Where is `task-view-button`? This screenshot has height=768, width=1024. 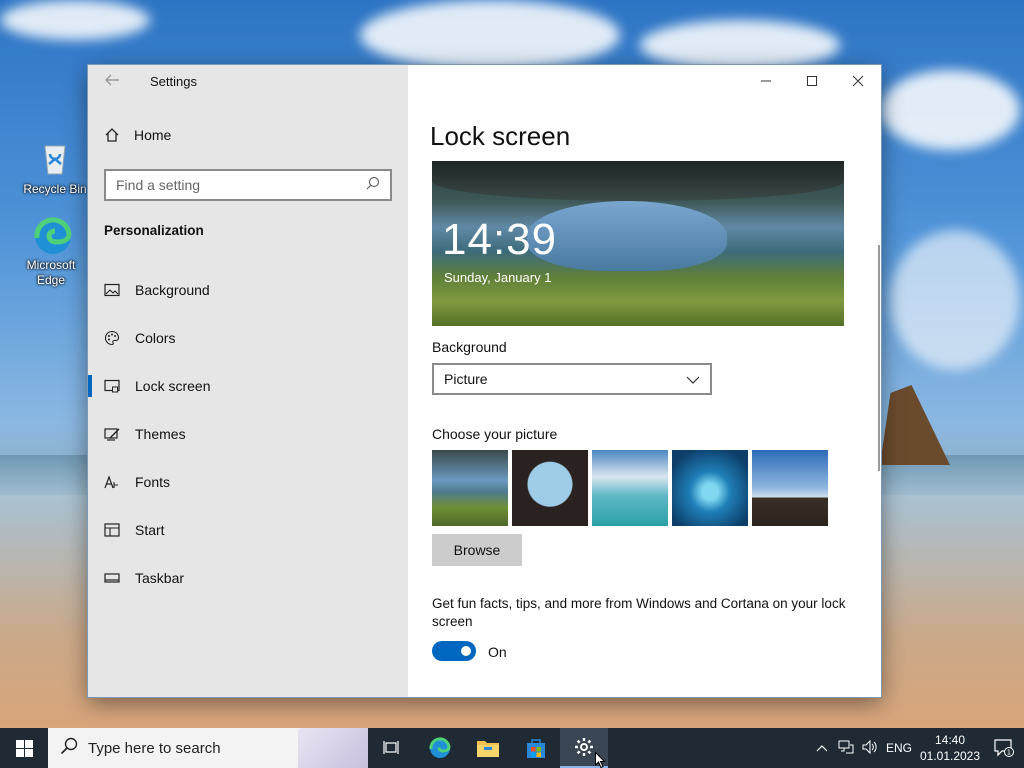 task-view-button is located at coordinates (392, 748).